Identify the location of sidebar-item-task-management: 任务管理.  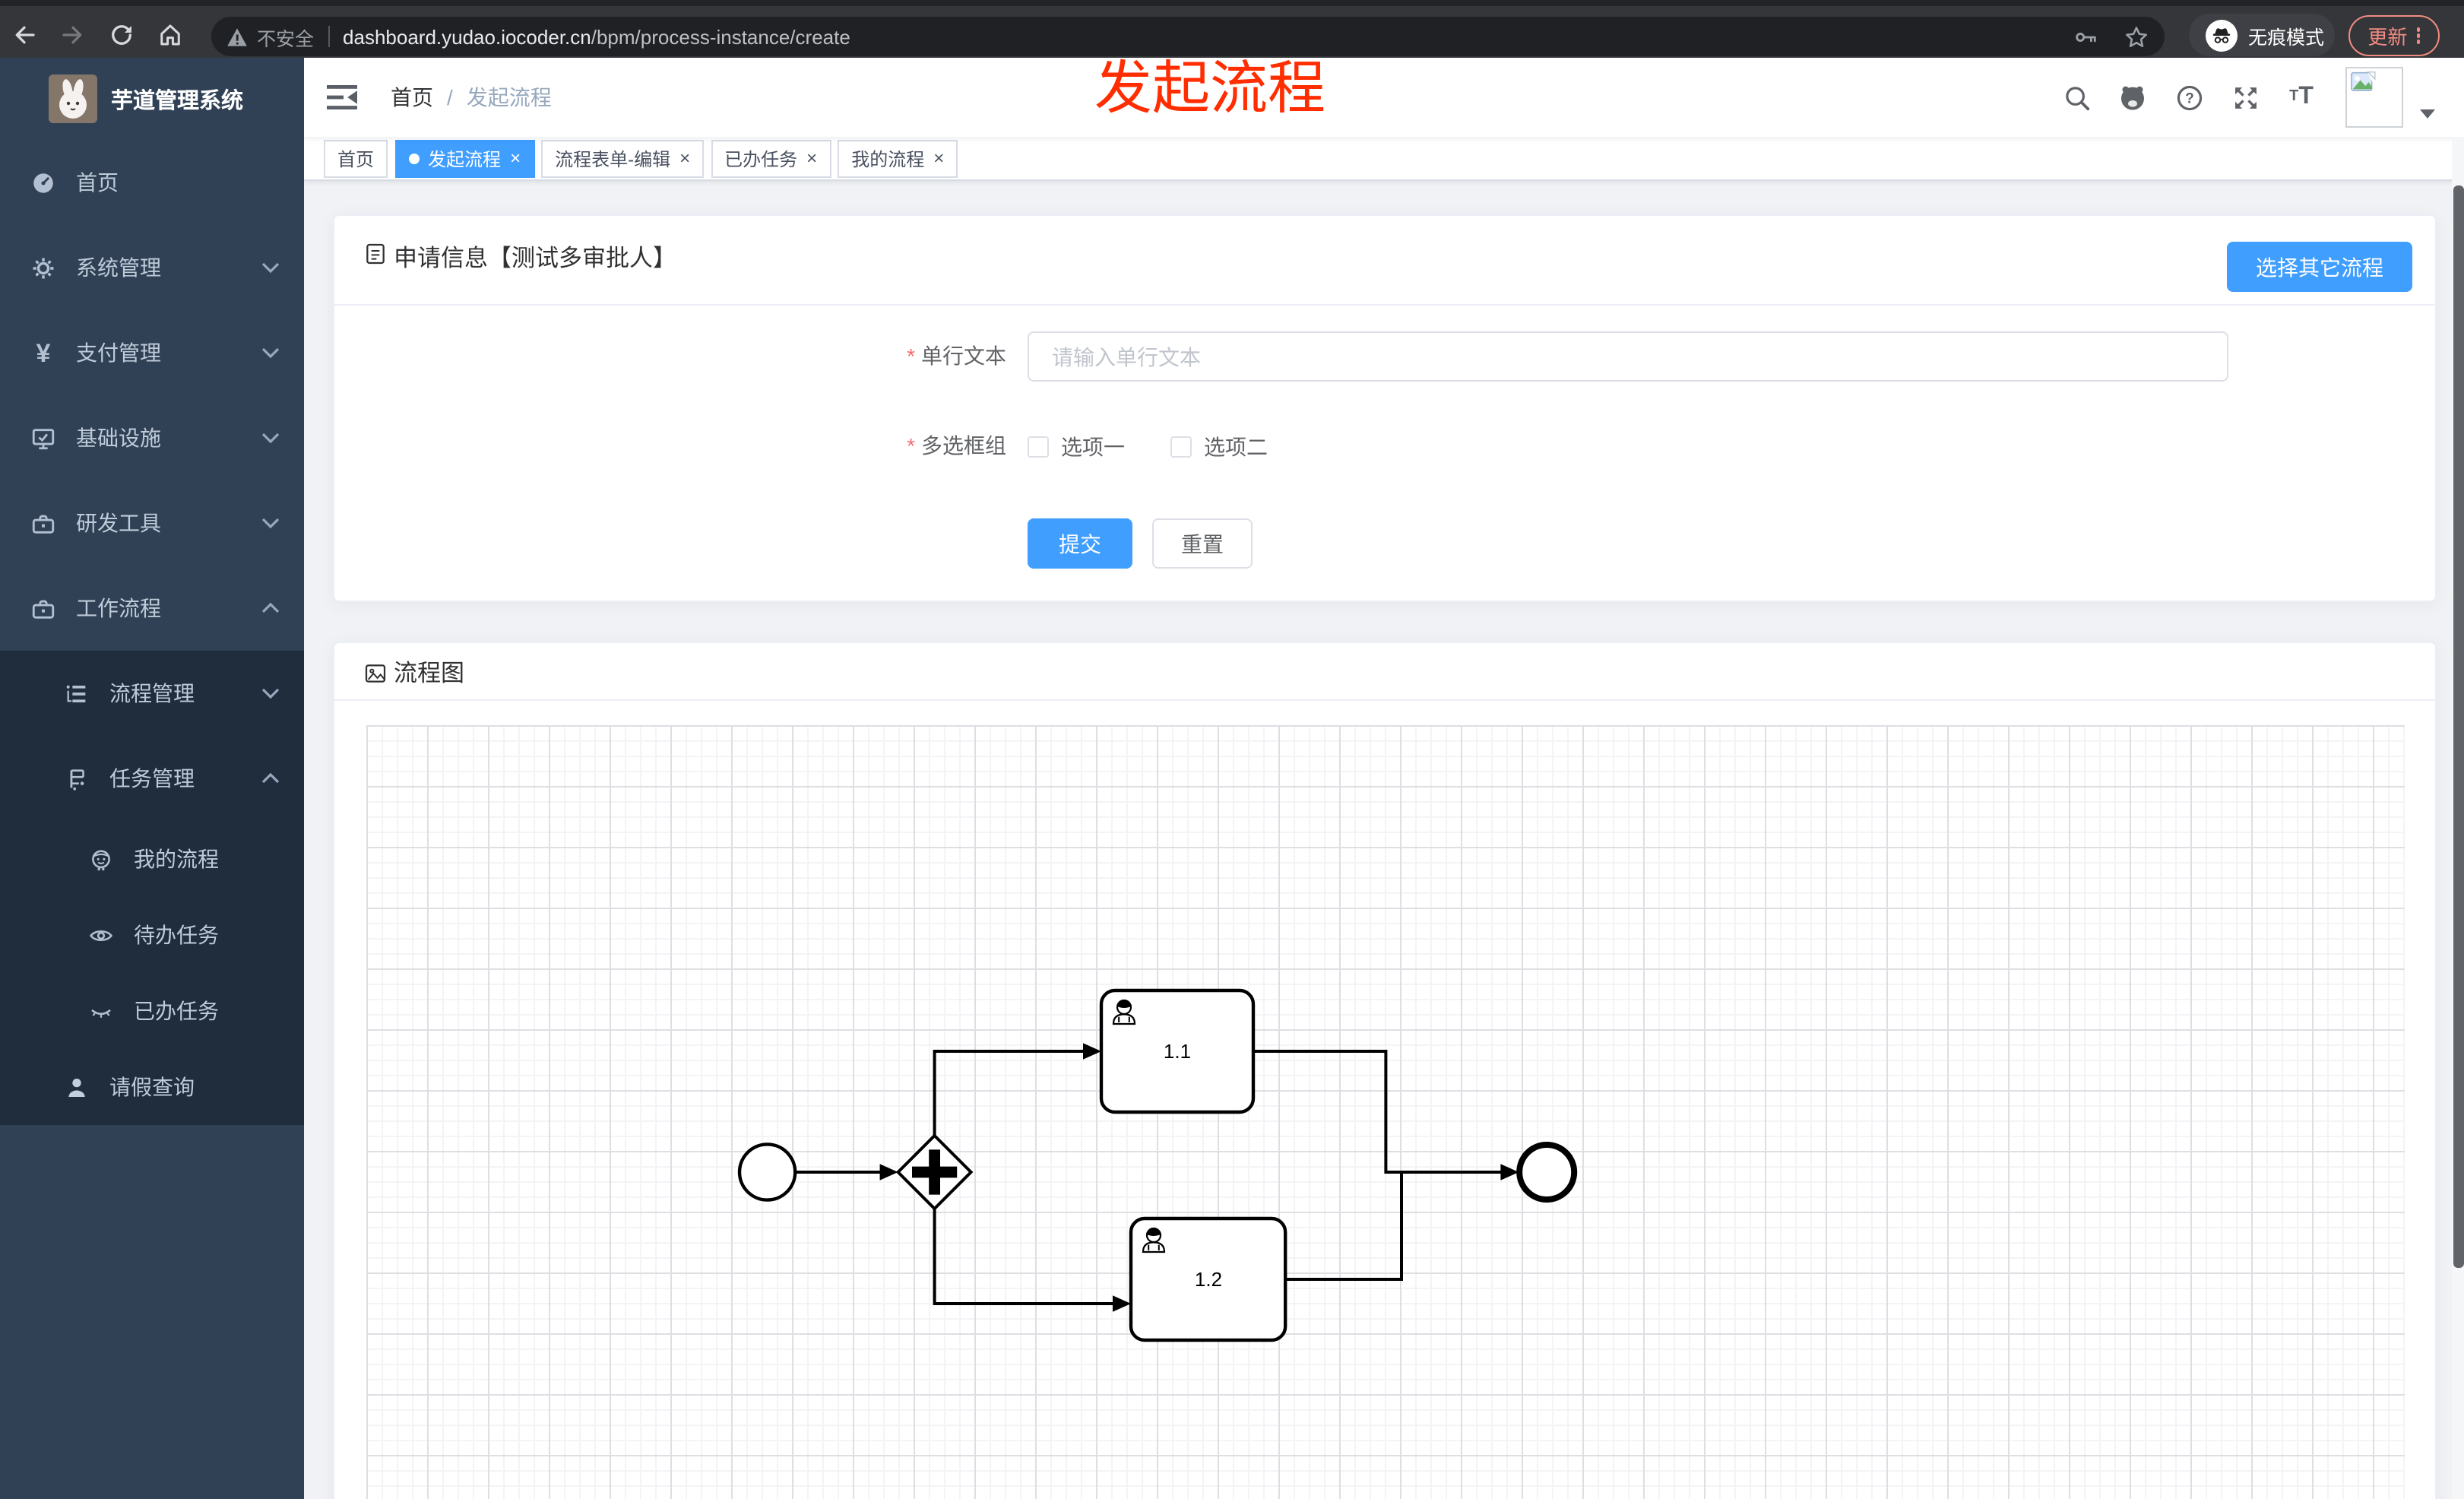
(152, 778).